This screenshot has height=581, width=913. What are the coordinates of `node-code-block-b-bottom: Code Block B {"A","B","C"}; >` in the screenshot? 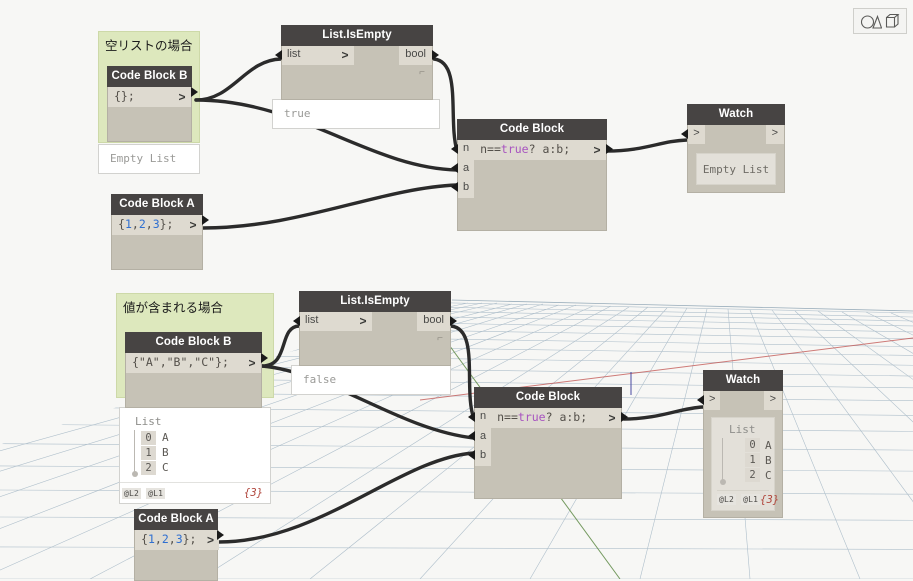 It's located at (196, 370).